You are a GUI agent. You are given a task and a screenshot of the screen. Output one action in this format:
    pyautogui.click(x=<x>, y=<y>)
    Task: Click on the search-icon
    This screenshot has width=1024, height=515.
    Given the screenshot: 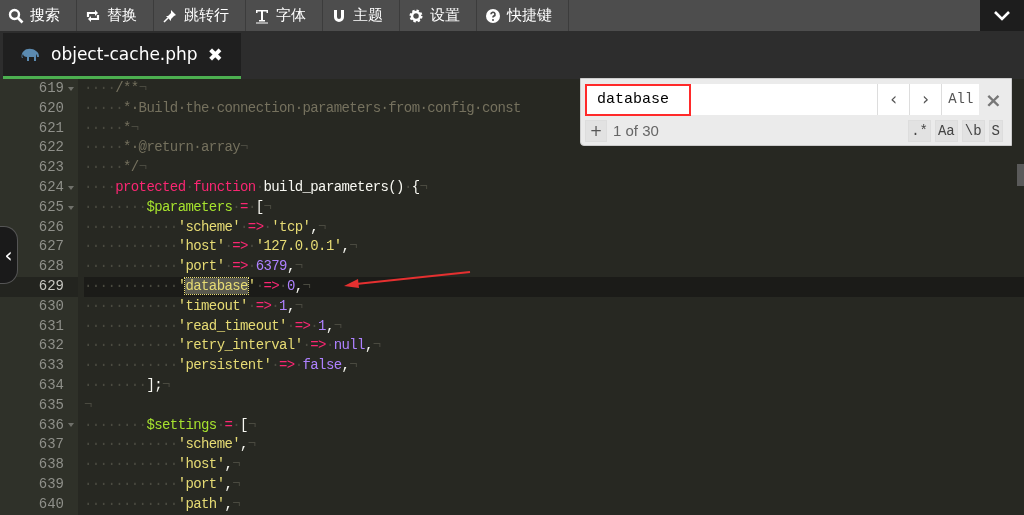 What is the action you would take?
    pyautogui.click(x=16, y=15)
    